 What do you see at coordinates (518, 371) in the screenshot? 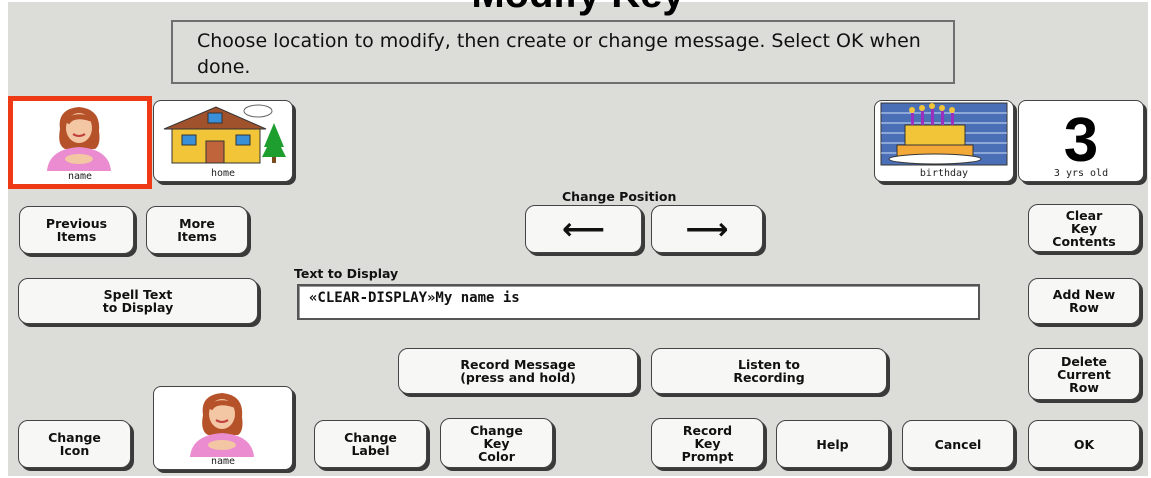
I see `record-message-button: Record Message (press and hold)` at bounding box center [518, 371].